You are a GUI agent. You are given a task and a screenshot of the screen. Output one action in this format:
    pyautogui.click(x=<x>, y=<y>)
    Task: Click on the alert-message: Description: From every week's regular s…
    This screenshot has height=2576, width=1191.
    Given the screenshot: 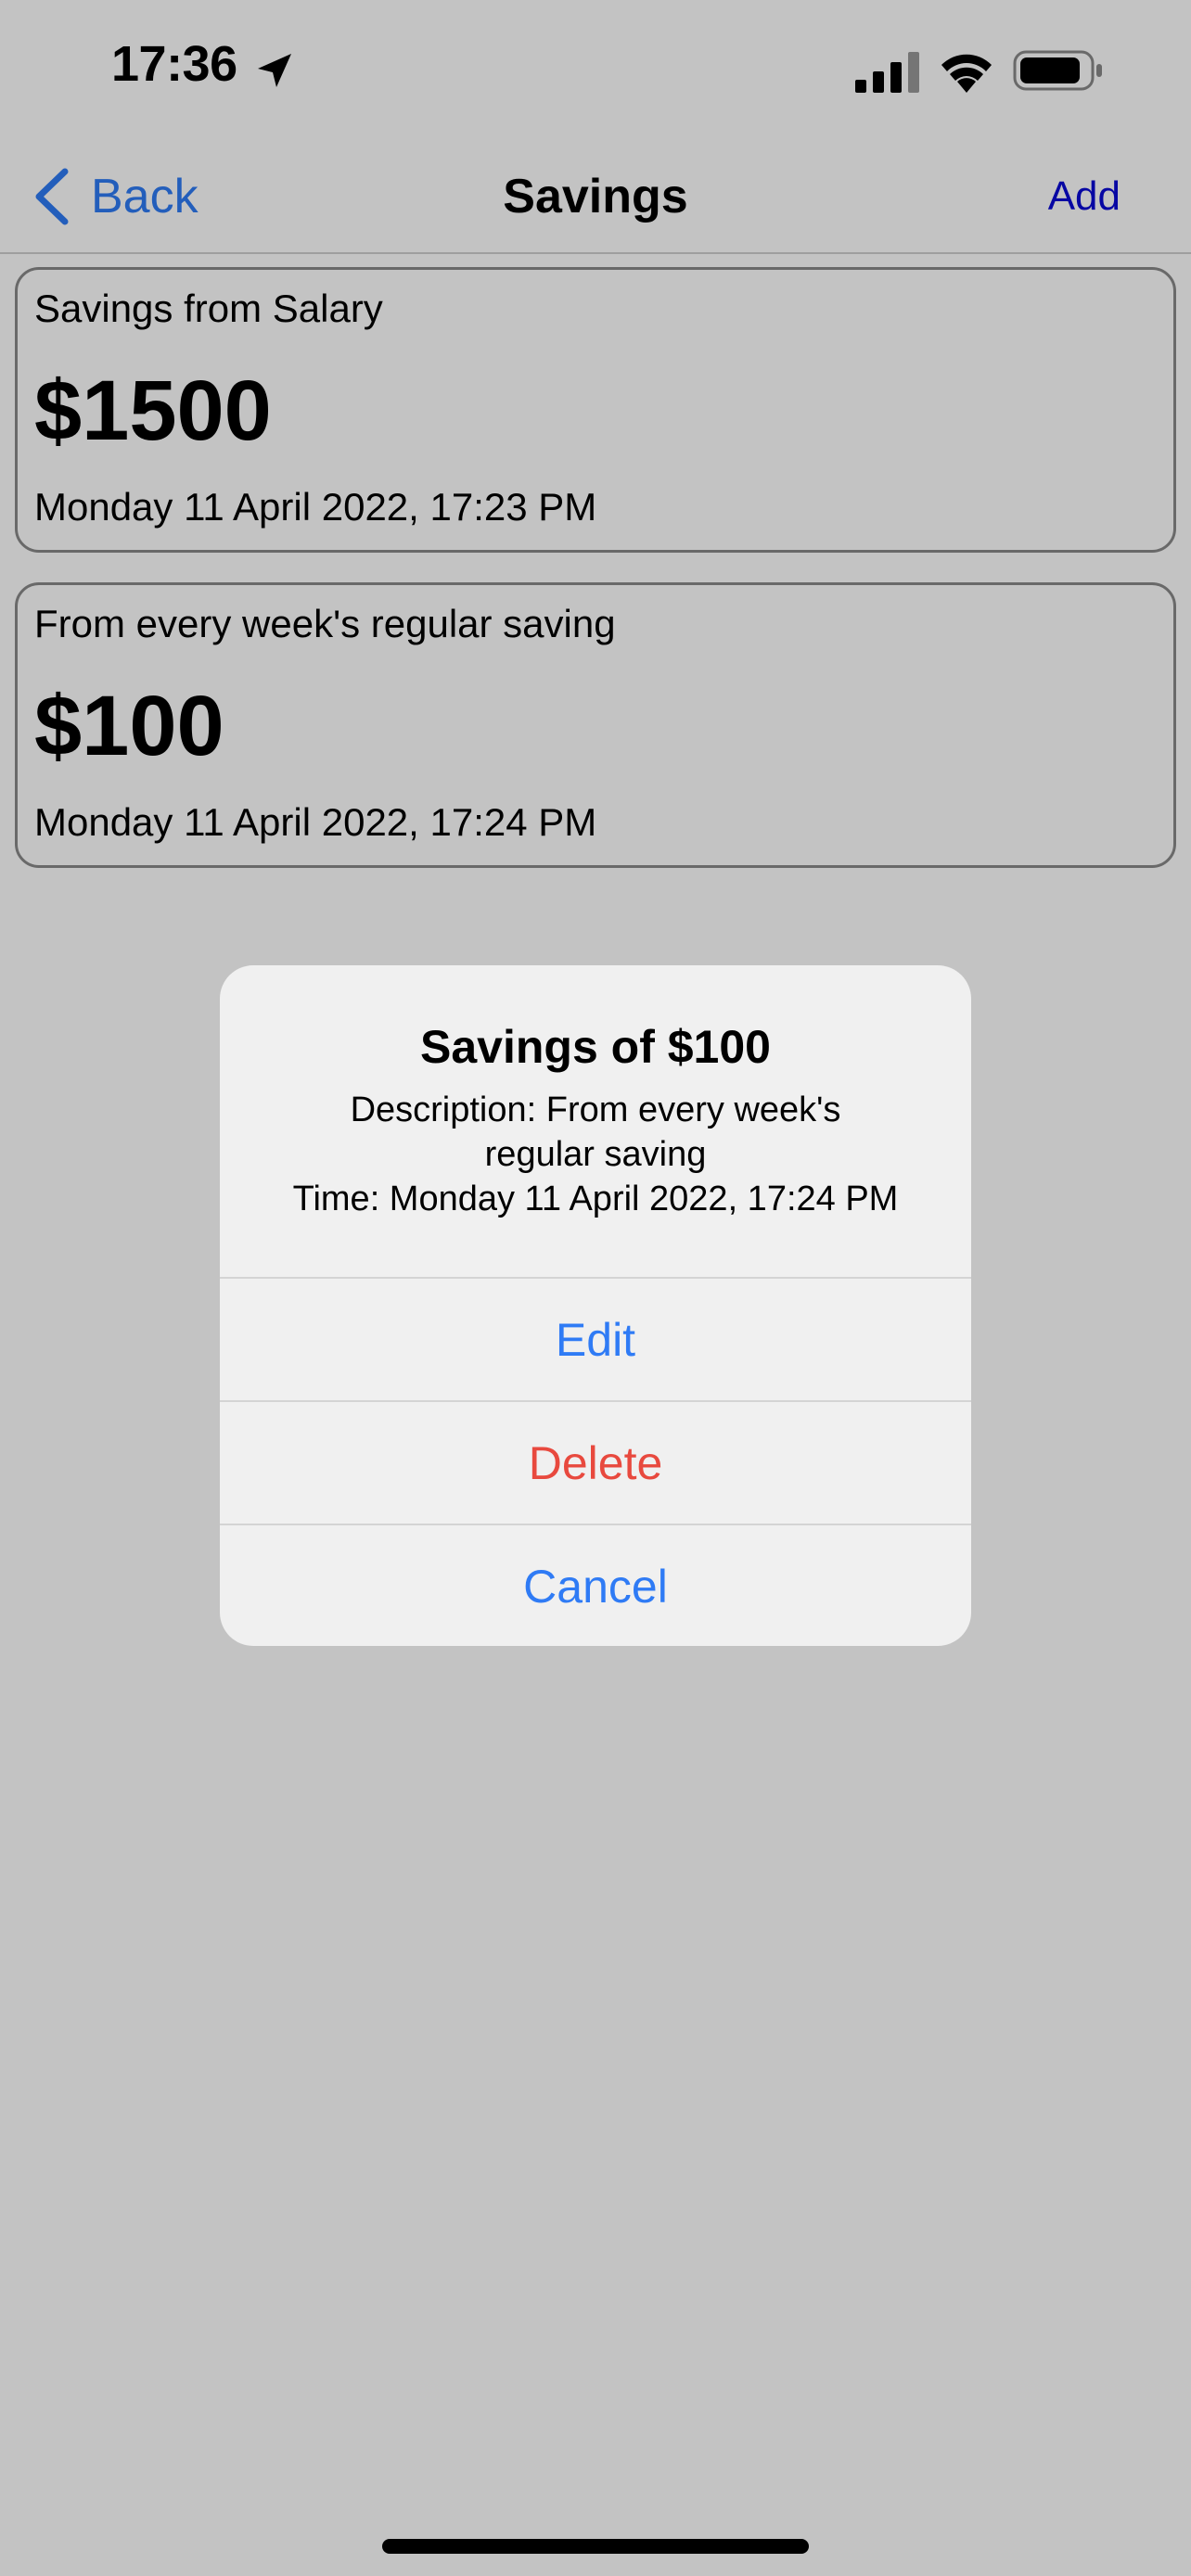 What is the action you would take?
    pyautogui.click(x=595, y=1154)
    